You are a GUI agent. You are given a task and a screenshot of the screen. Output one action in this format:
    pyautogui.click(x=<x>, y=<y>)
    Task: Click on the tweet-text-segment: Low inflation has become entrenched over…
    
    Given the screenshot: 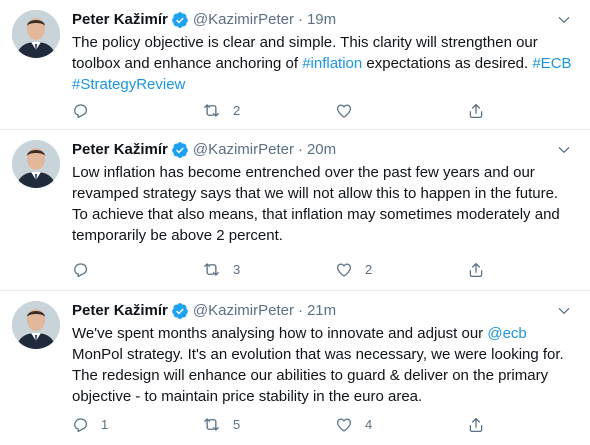 What is the action you would take?
    pyautogui.click(x=316, y=204)
    